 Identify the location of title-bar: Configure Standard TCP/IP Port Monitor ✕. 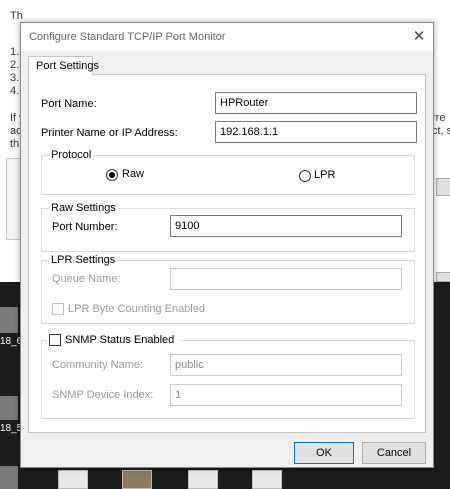
(227, 37).